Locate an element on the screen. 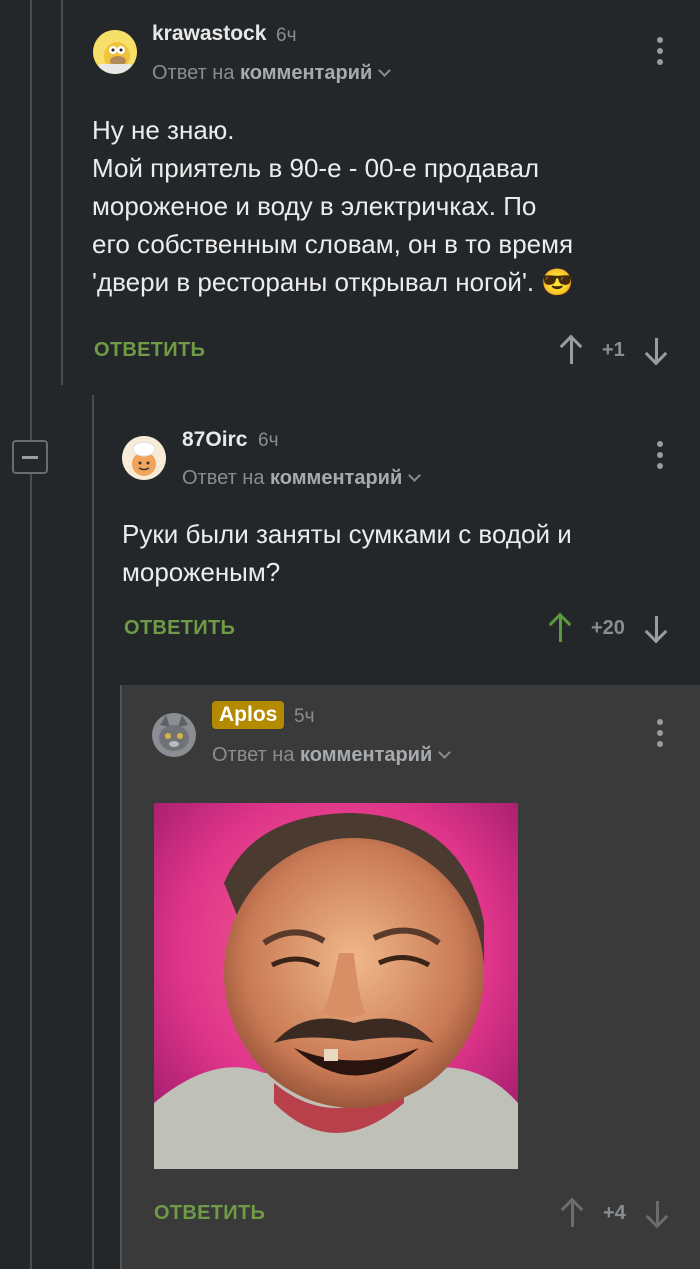  score: +4 is located at coordinates (614, 1212).